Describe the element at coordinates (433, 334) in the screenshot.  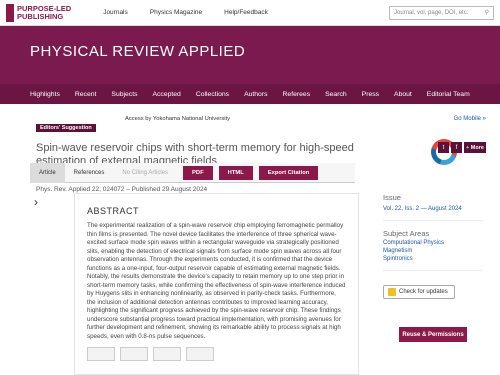
I see `reuse-permissions-button: Reuse & Permissions` at that location.